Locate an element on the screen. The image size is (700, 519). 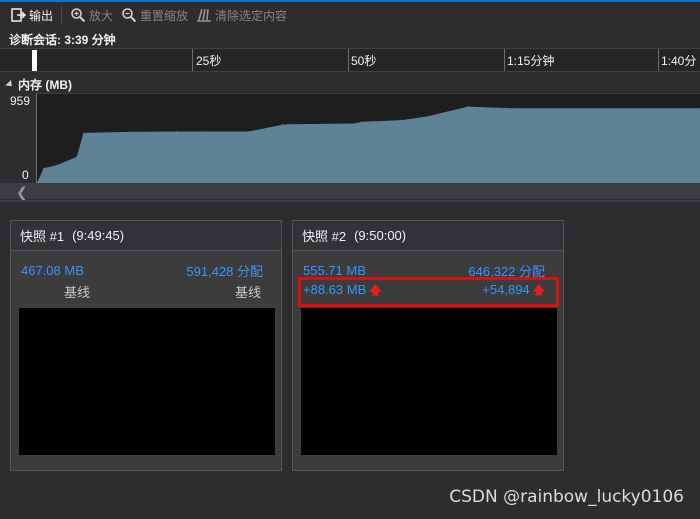
clear-selection-button: 清除选定内容 is located at coordinates (241, 15).